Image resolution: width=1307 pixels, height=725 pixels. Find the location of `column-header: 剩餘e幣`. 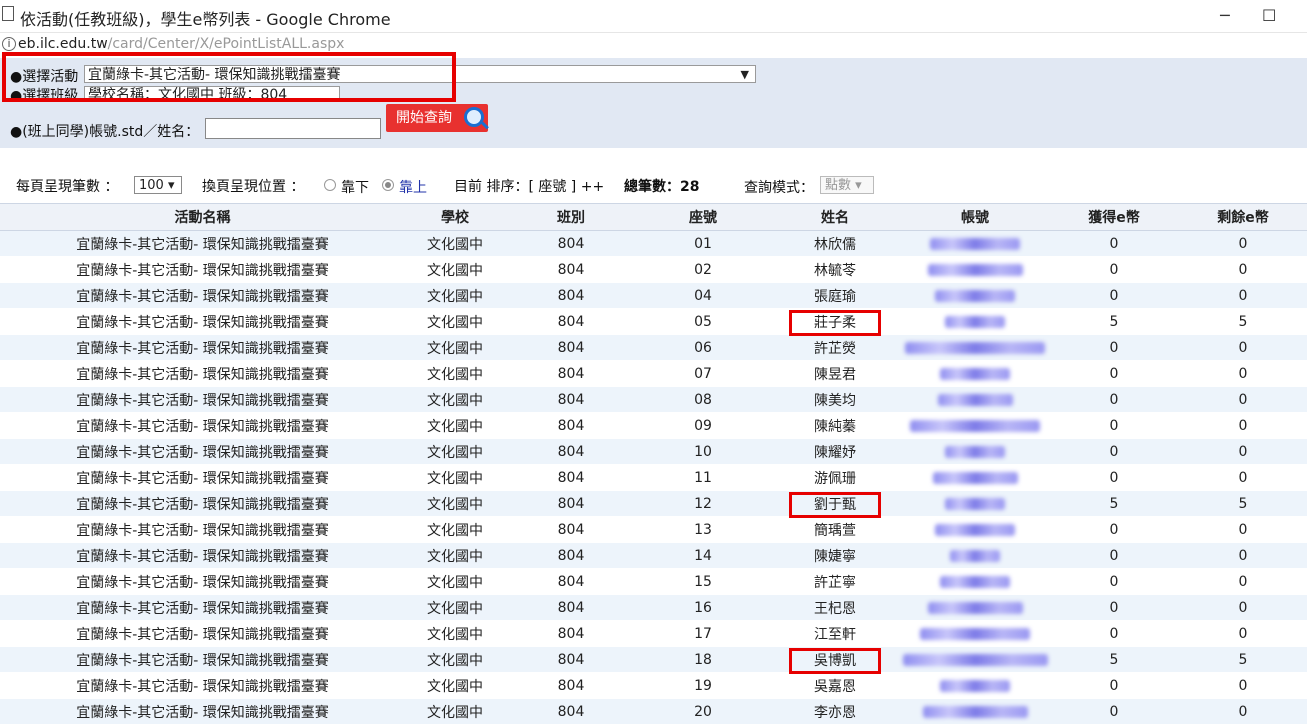

column-header: 剩餘e幣 is located at coordinates (1243, 217).